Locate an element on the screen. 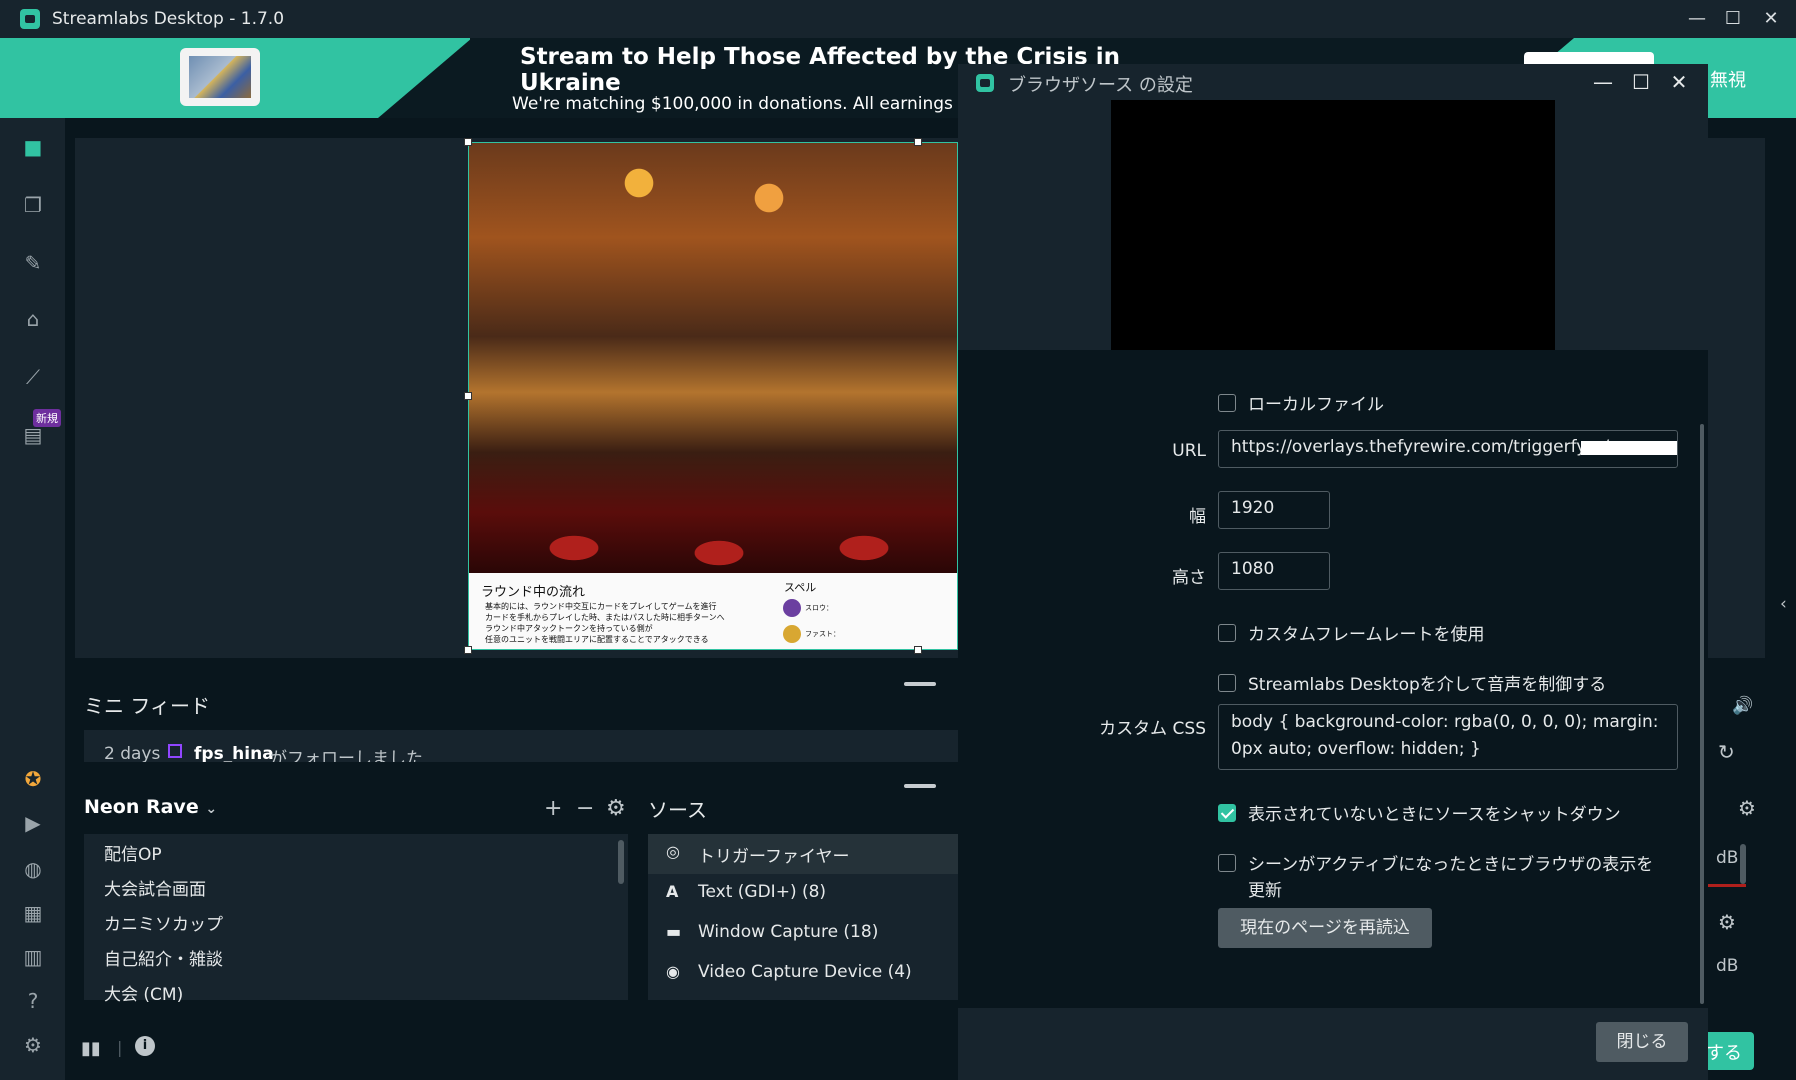 The width and height of the screenshot is (1796, 1080). banner-dismiss-button: 無視 is located at coordinates (1728, 79).